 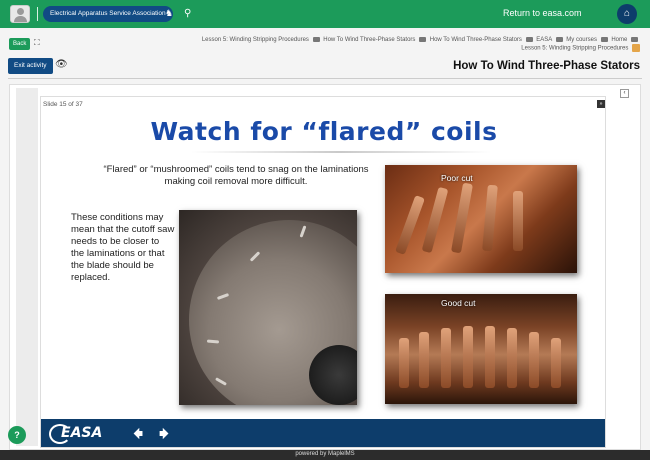 I want to click on search-icon: ⚲, so click(x=187, y=13).